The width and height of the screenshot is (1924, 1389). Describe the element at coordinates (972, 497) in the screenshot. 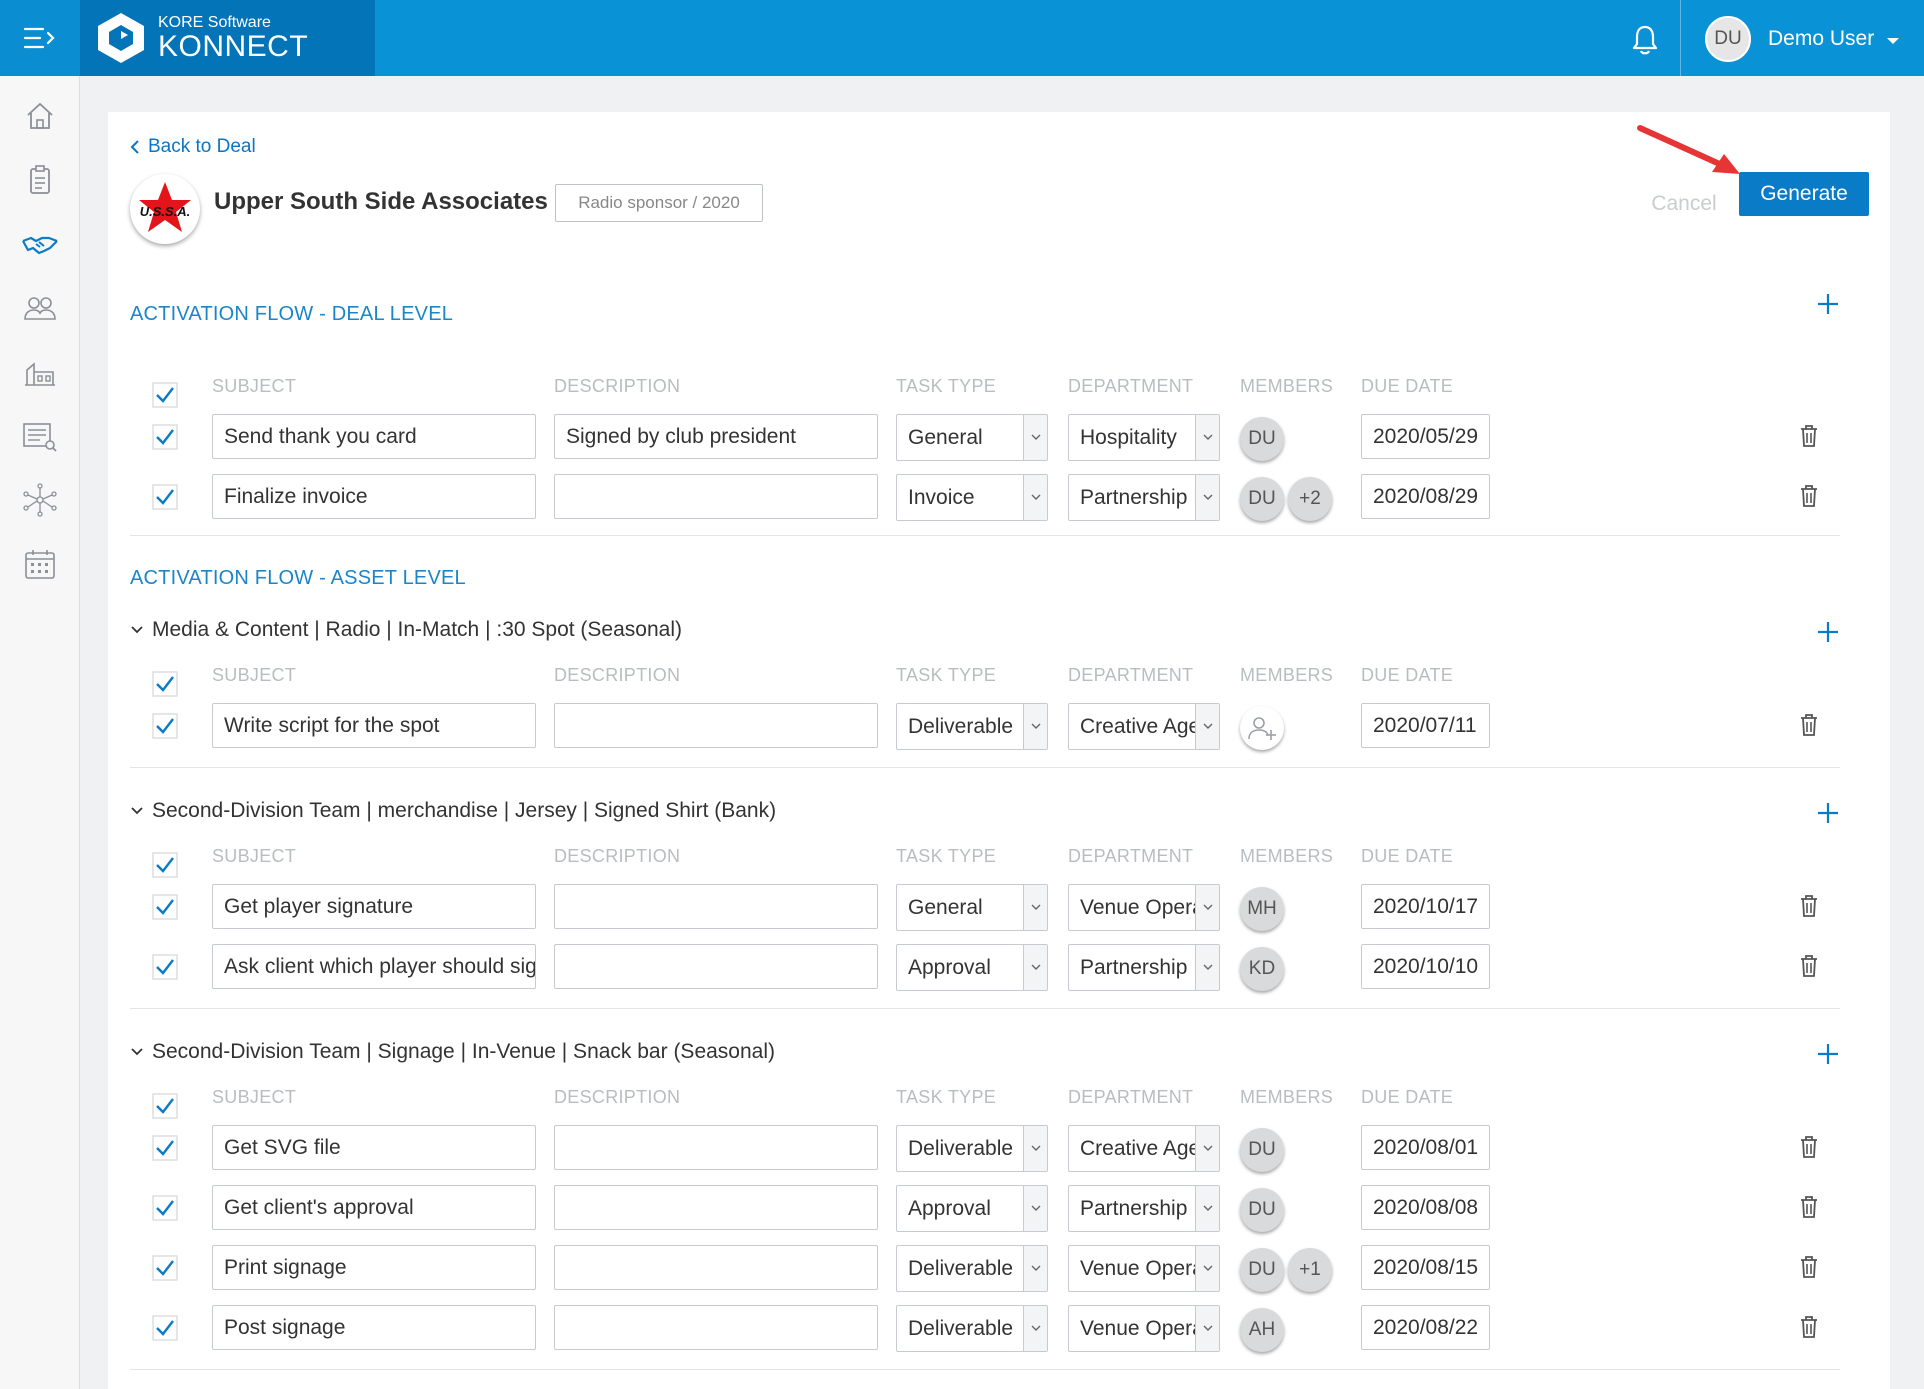

I see `task-type-select: Invoice` at that location.